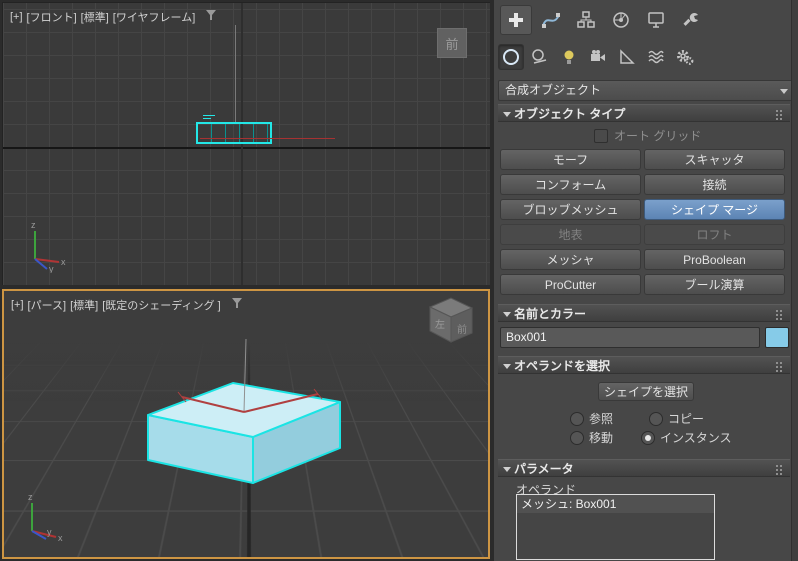 The width and height of the screenshot is (798, 561). Describe the element at coordinates (598, 57) in the screenshot. I see `category-cameras` at that location.